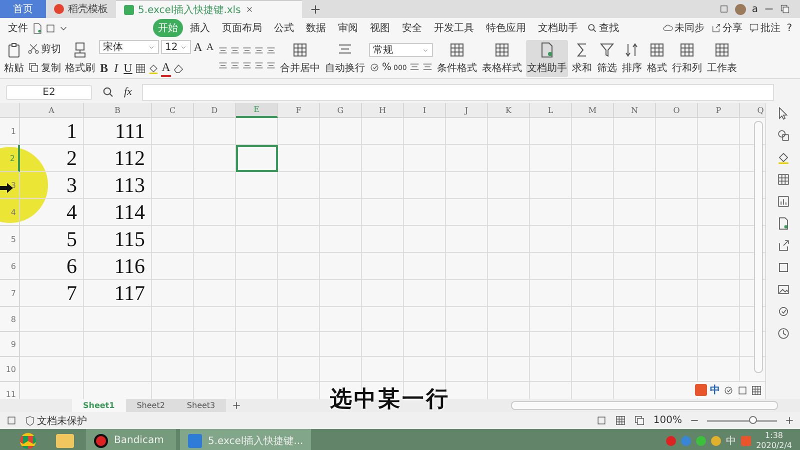 The width and height of the screenshot is (800, 450). What do you see at coordinates (783, 113) in the screenshot?
I see `cursor-icon` at bounding box center [783, 113].